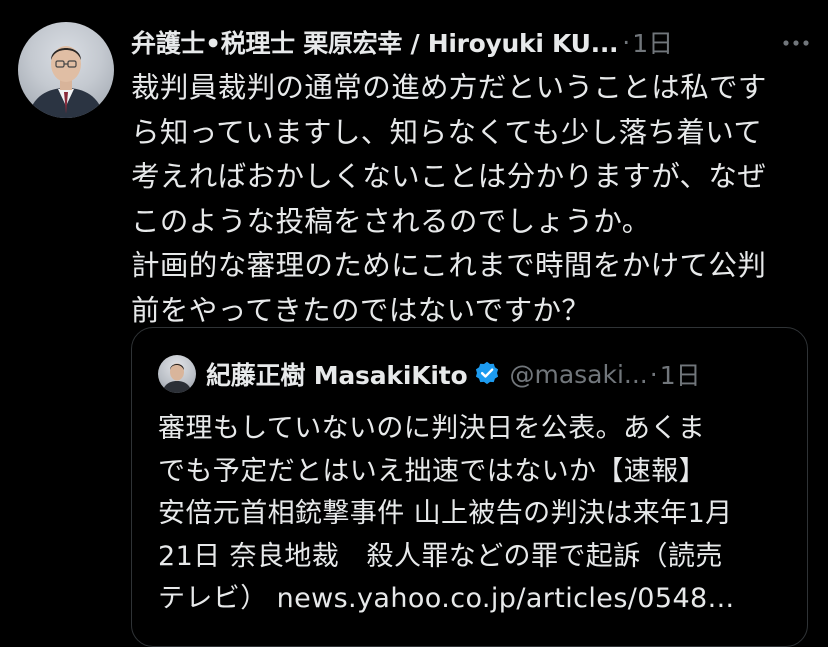 This screenshot has width=828, height=647. I want to click on verified-badge-icon, so click(487, 374).